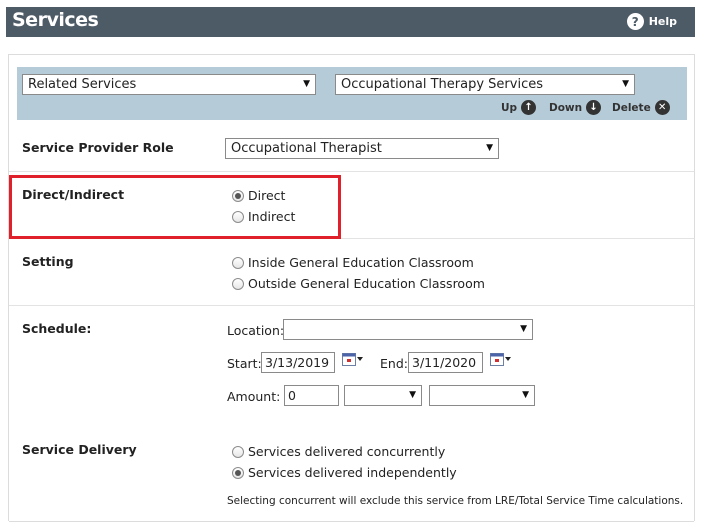  I want to click on concurrent-radio, so click(238, 451).